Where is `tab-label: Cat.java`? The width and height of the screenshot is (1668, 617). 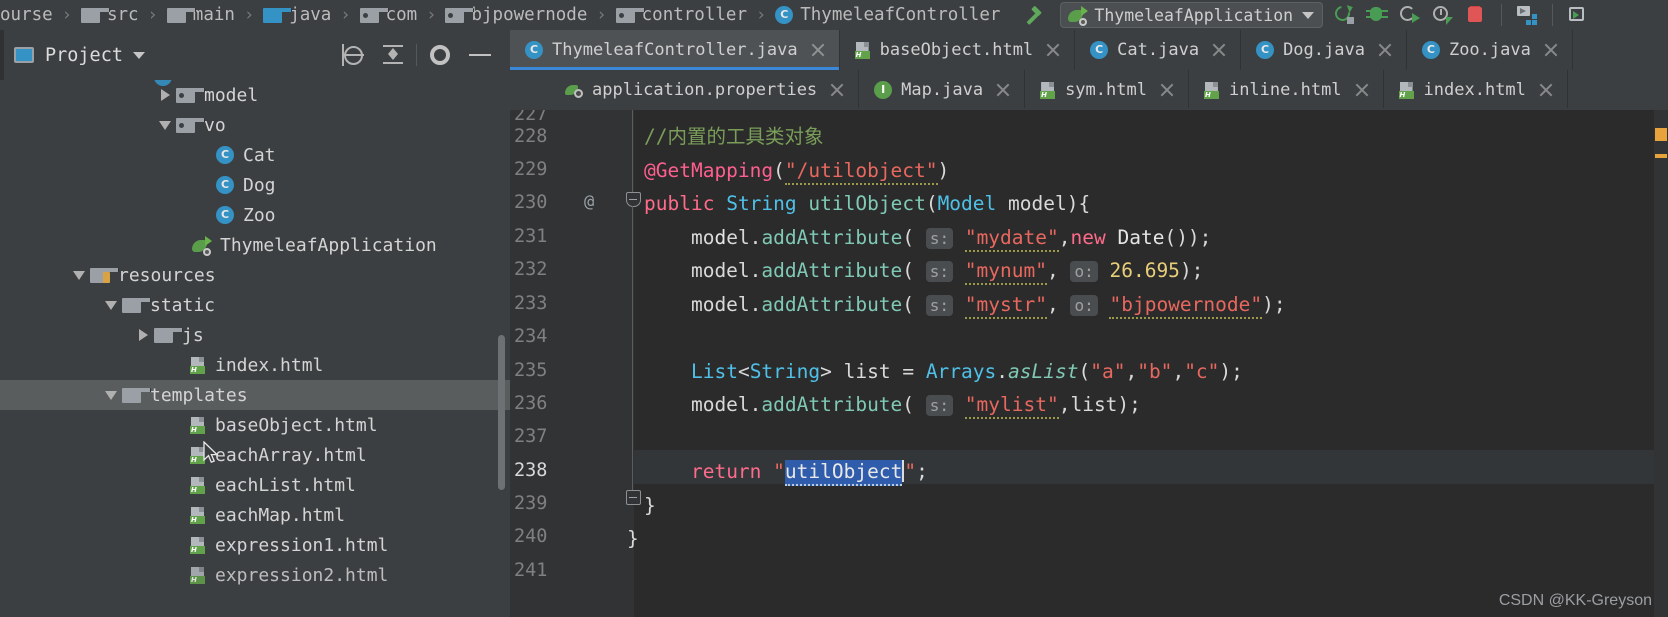
tab-label: Cat.java is located at coordinates (1158, 50).